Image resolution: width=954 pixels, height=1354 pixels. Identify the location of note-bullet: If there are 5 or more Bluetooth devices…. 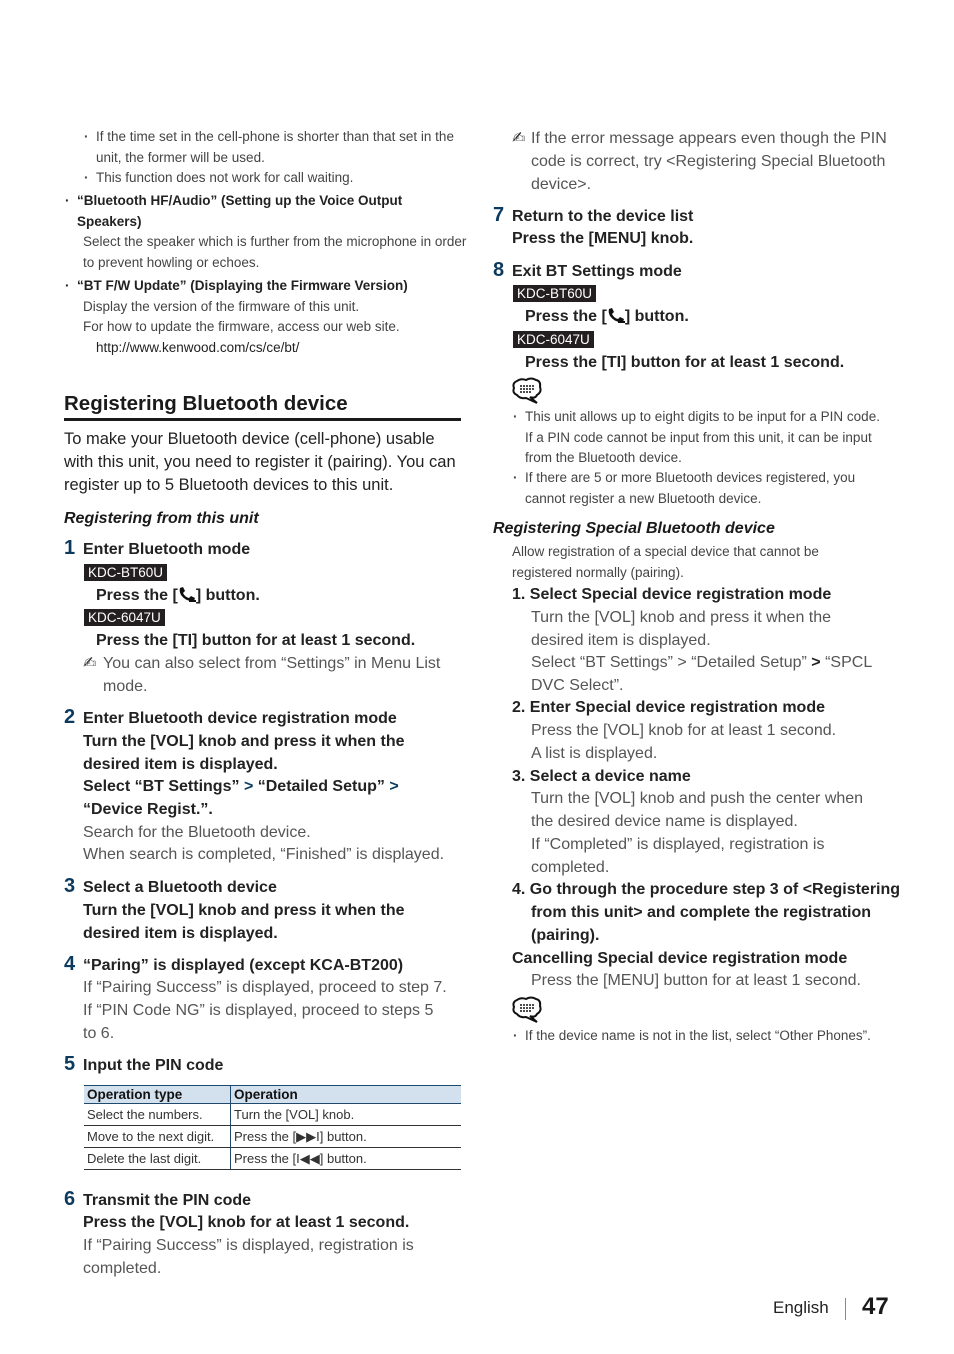
(701, 488).